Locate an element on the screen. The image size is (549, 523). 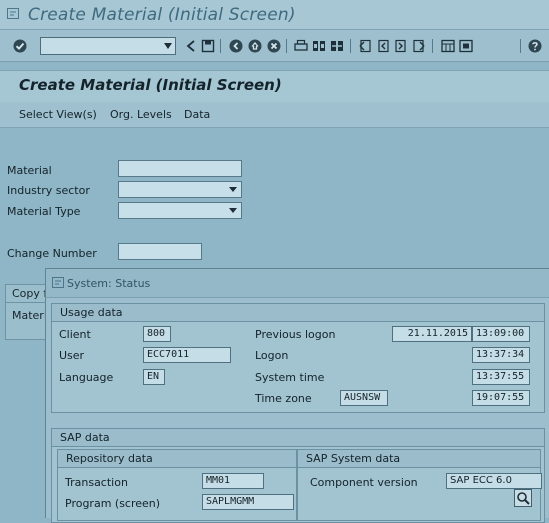
first-page-icon is located at coordinates (365, 46).